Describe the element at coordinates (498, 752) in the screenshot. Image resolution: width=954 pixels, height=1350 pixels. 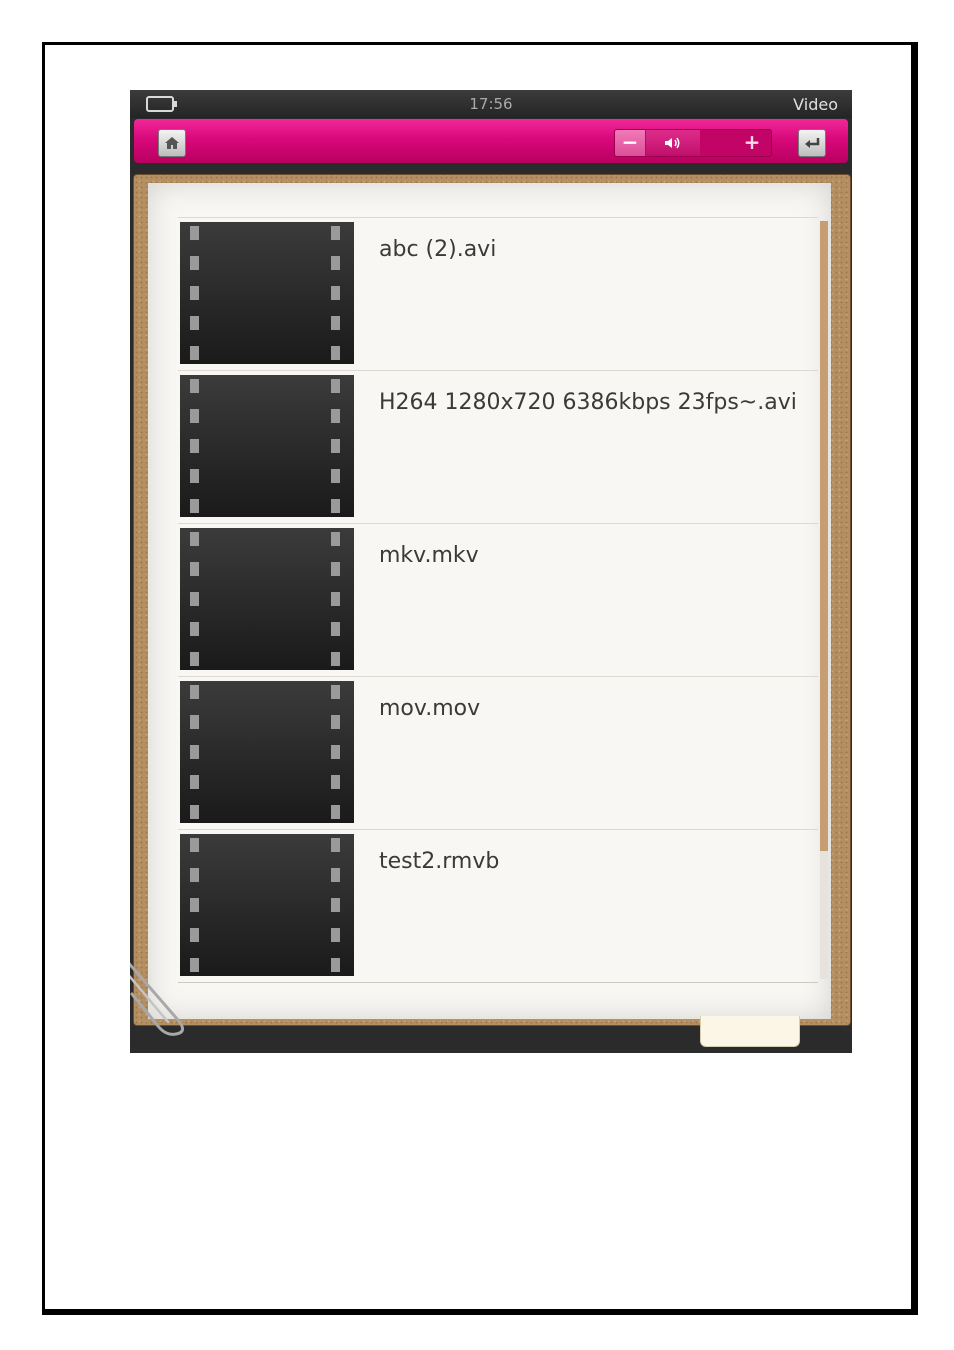
I see `list-item: mov.mov` at that location.